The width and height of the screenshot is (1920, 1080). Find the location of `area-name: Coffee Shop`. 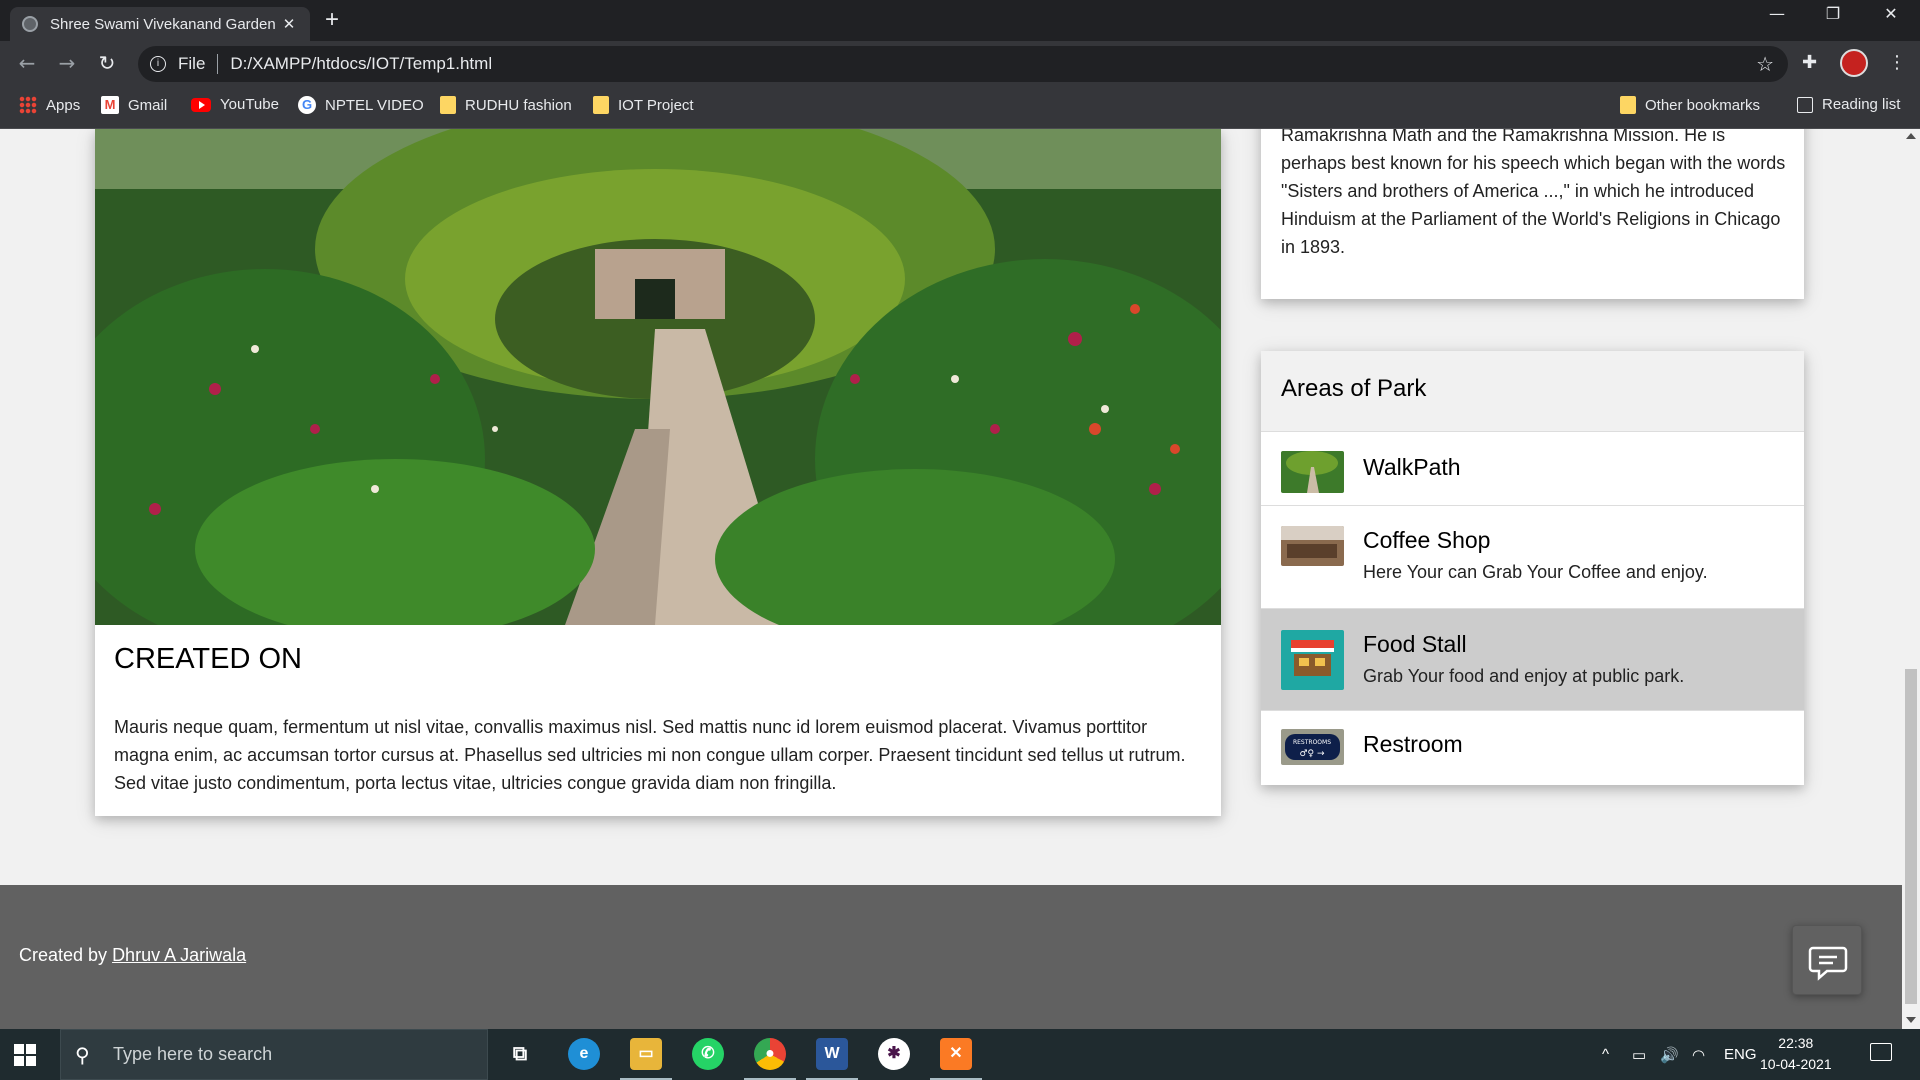

area-name: Coffee Shop is located at coordinates (1427, 540).